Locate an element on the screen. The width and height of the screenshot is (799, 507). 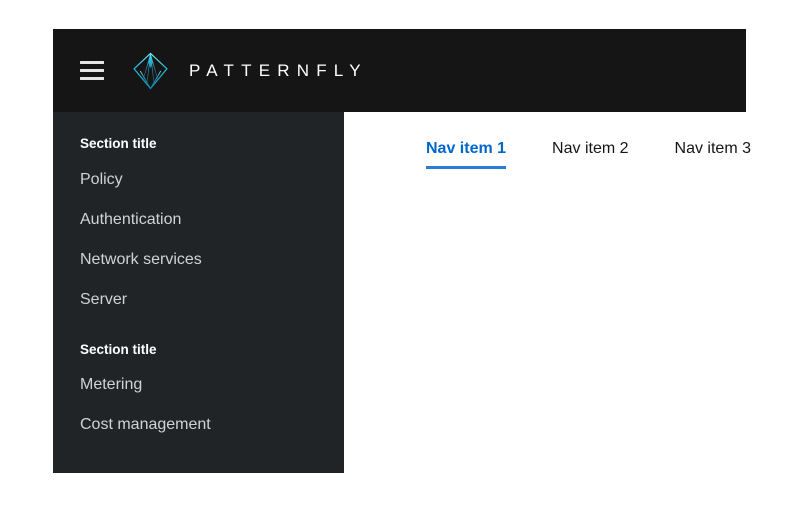
sidebar-item-server: Server is located at coordinates (198, 300).